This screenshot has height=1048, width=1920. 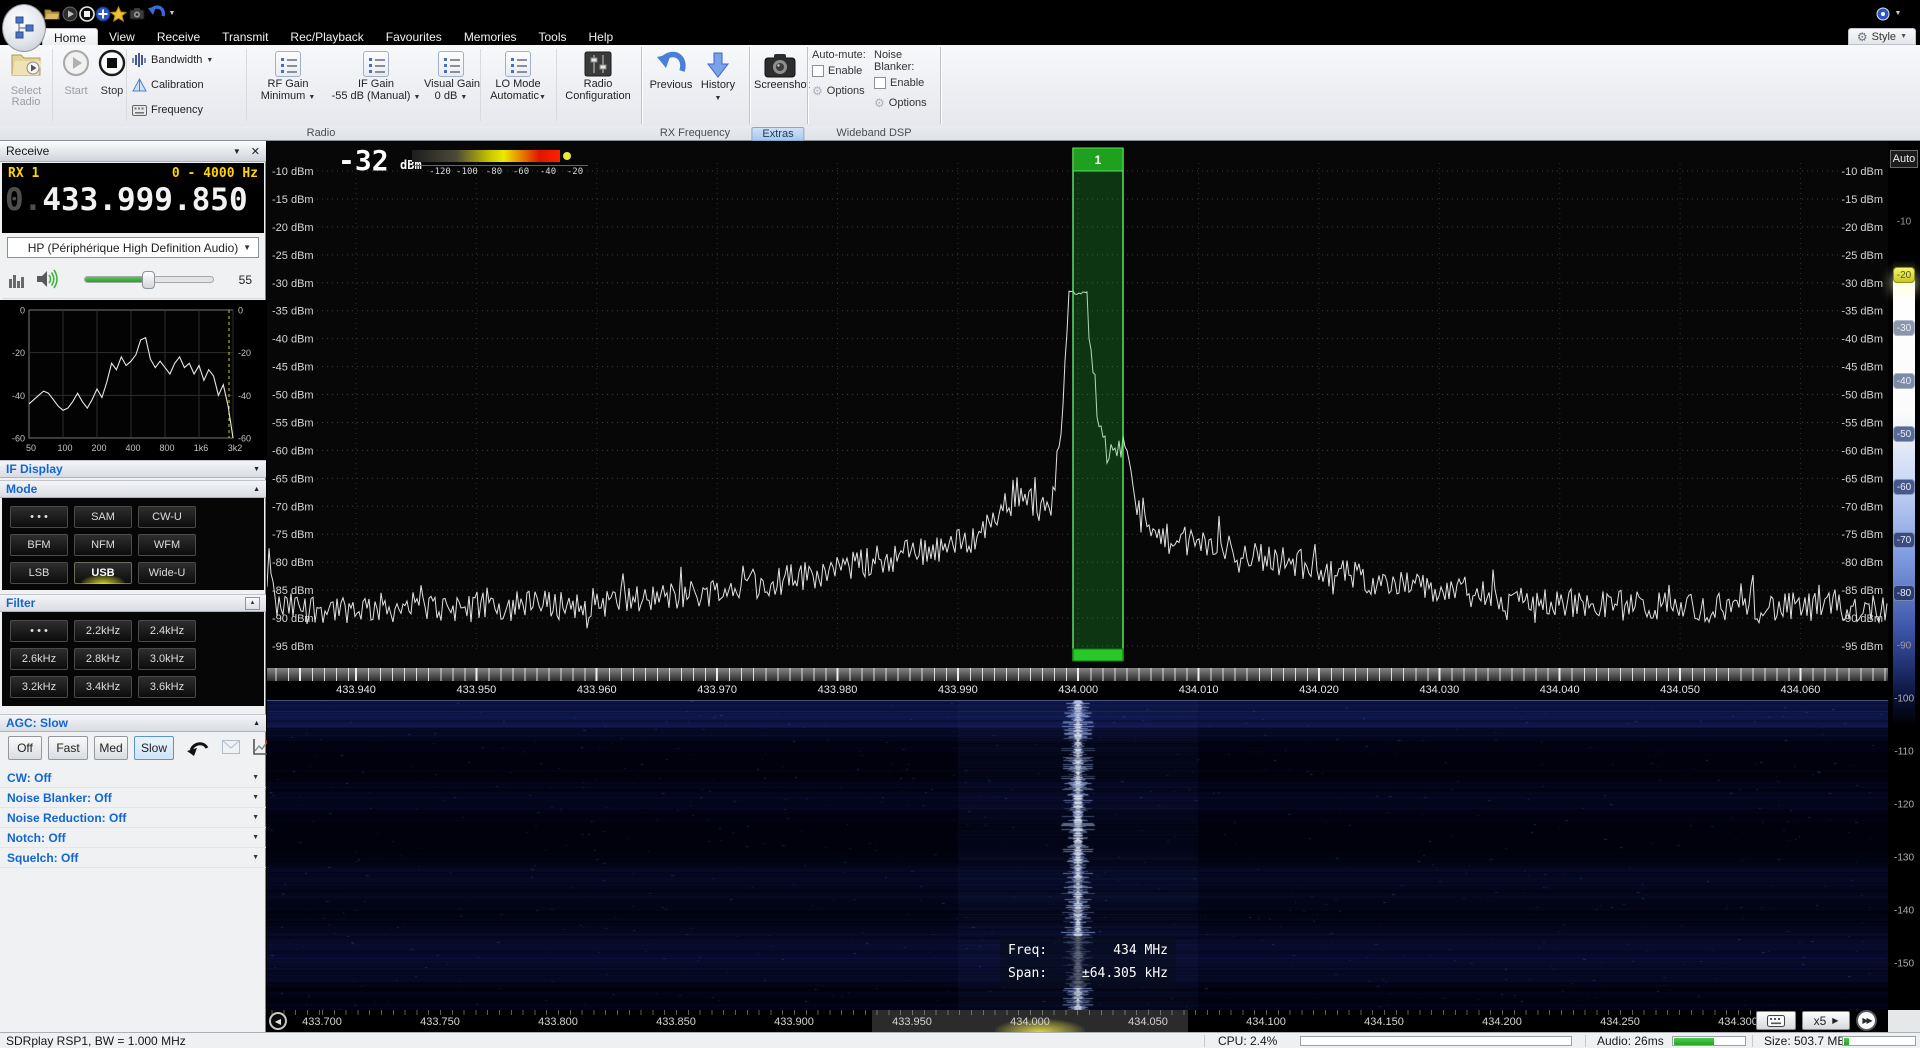 I want to click on filter-button-2-2khz: 2.2kHz, so click(x=103, y=631).